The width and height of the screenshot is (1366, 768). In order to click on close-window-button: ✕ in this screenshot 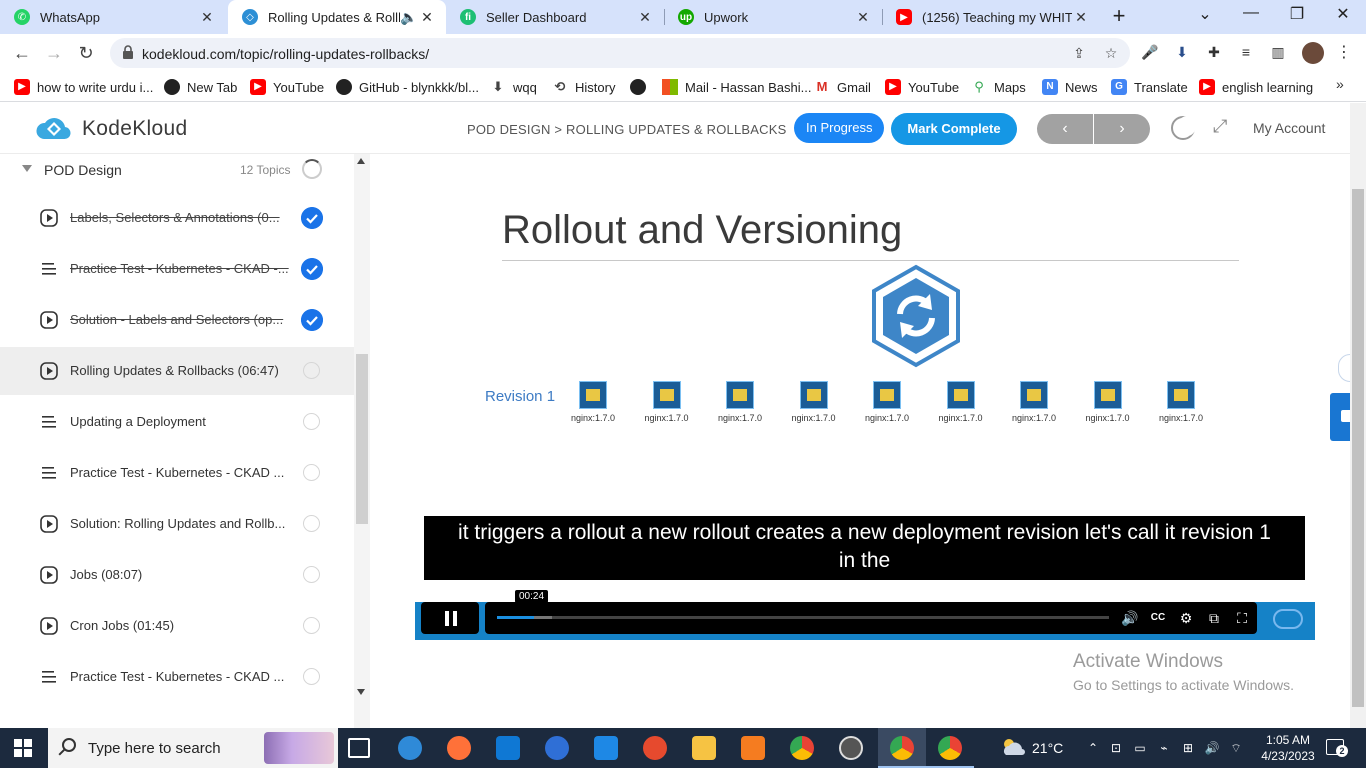, I will do `click(1343, 16)`.